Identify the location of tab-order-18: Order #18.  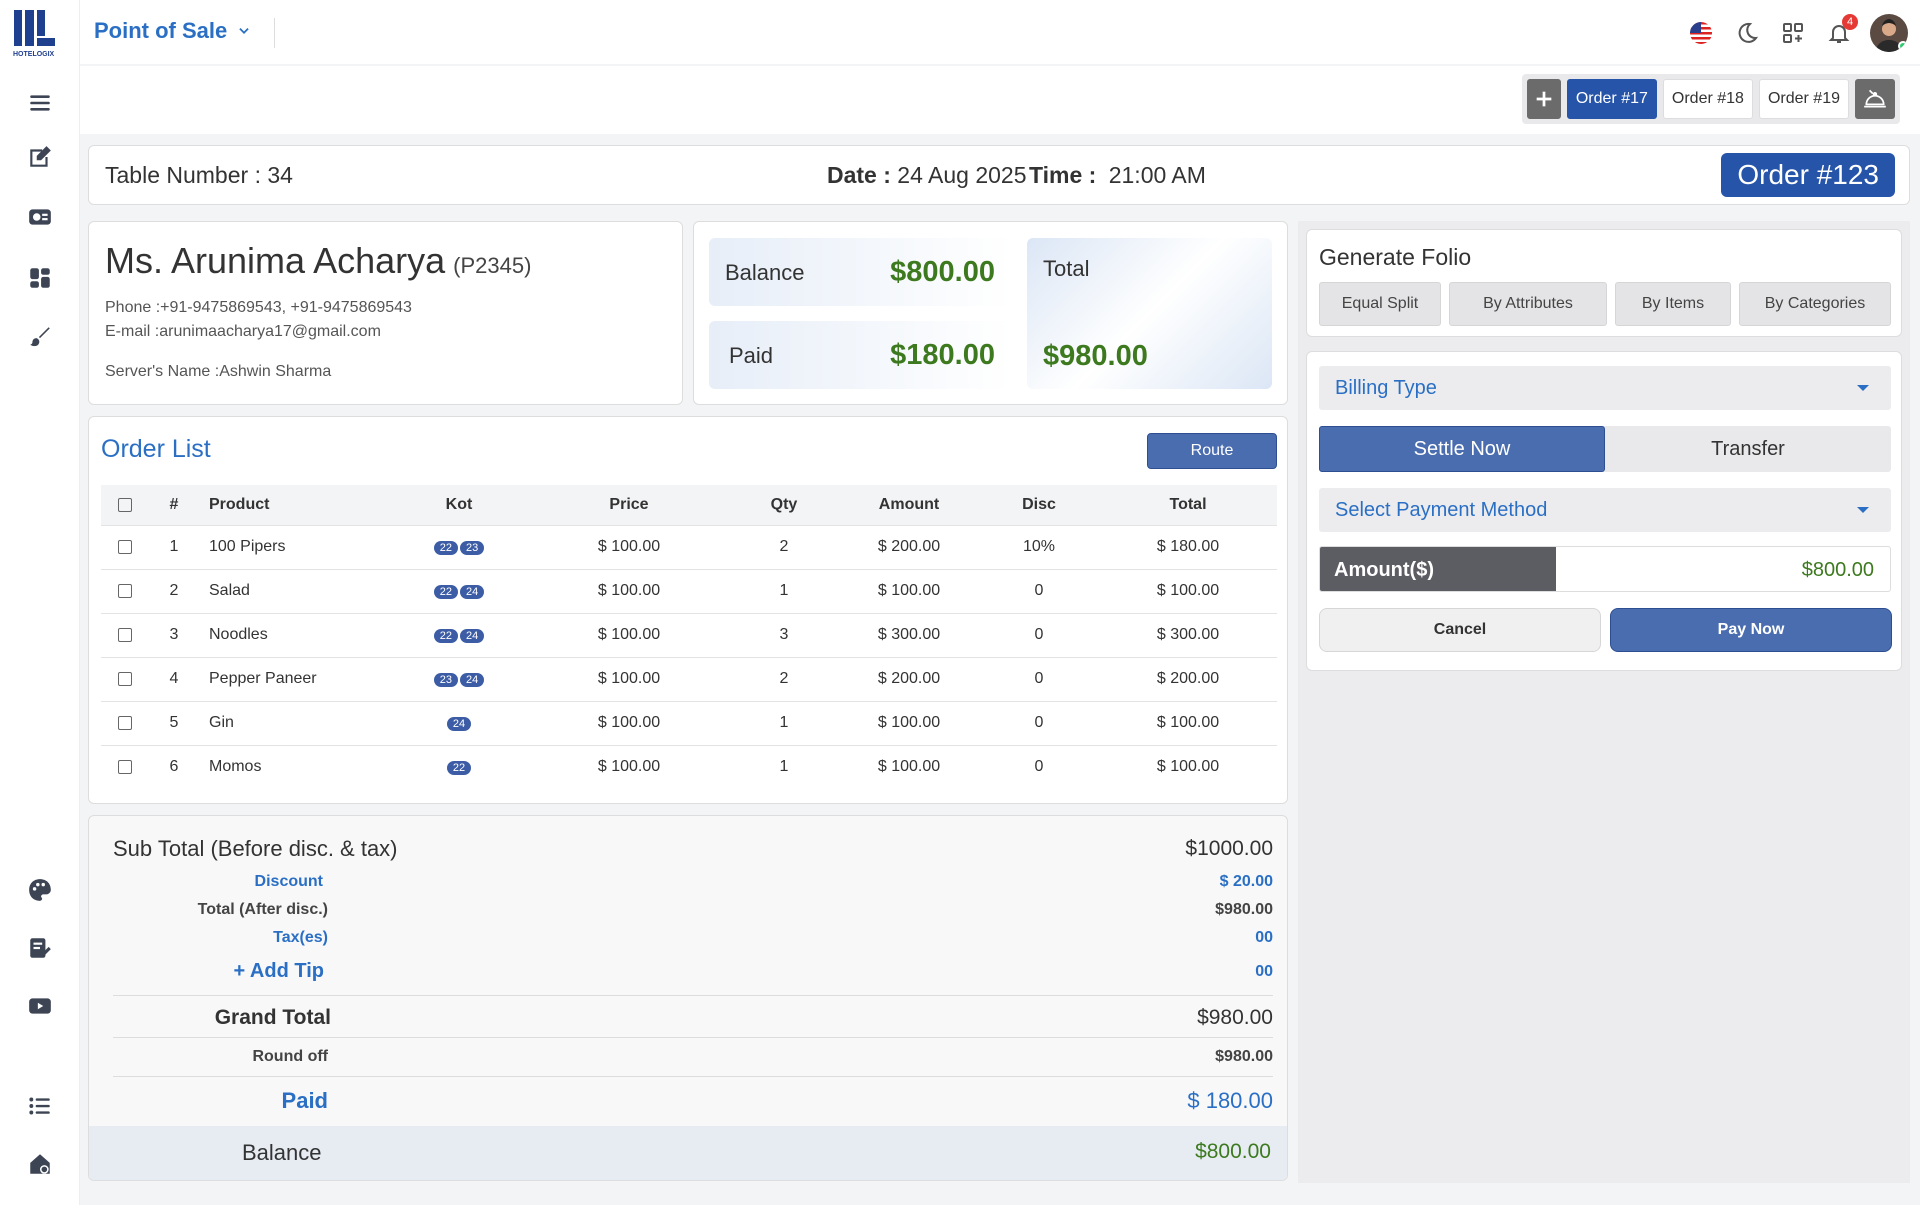
(1707, 99).